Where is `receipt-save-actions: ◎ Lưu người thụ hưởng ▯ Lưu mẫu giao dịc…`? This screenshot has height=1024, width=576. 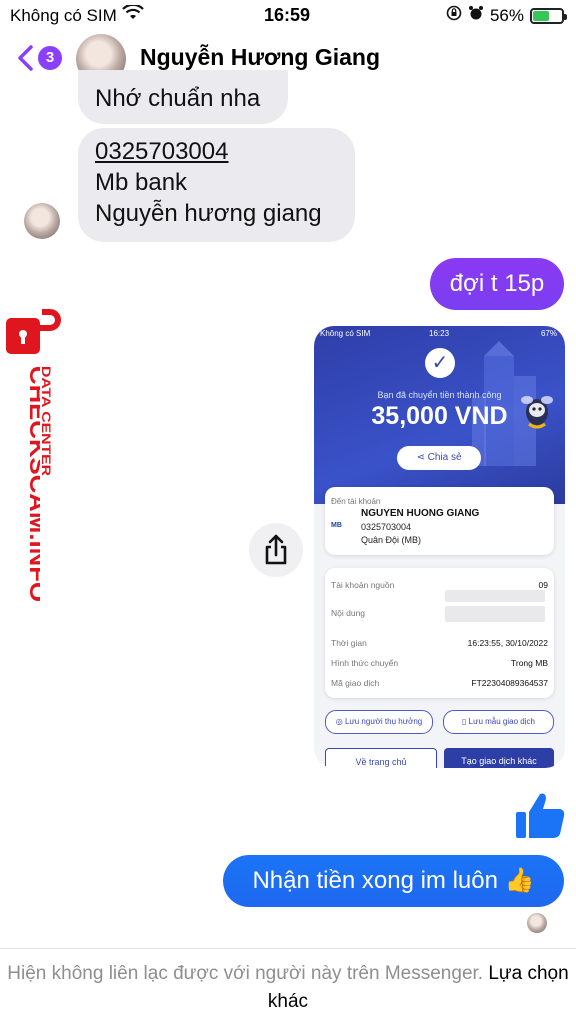
receipt-save-actions: ◎ Lưu người thụ hưởng ▯ Lưu mẫu giao dịc… is located at coordinates (439, 722).